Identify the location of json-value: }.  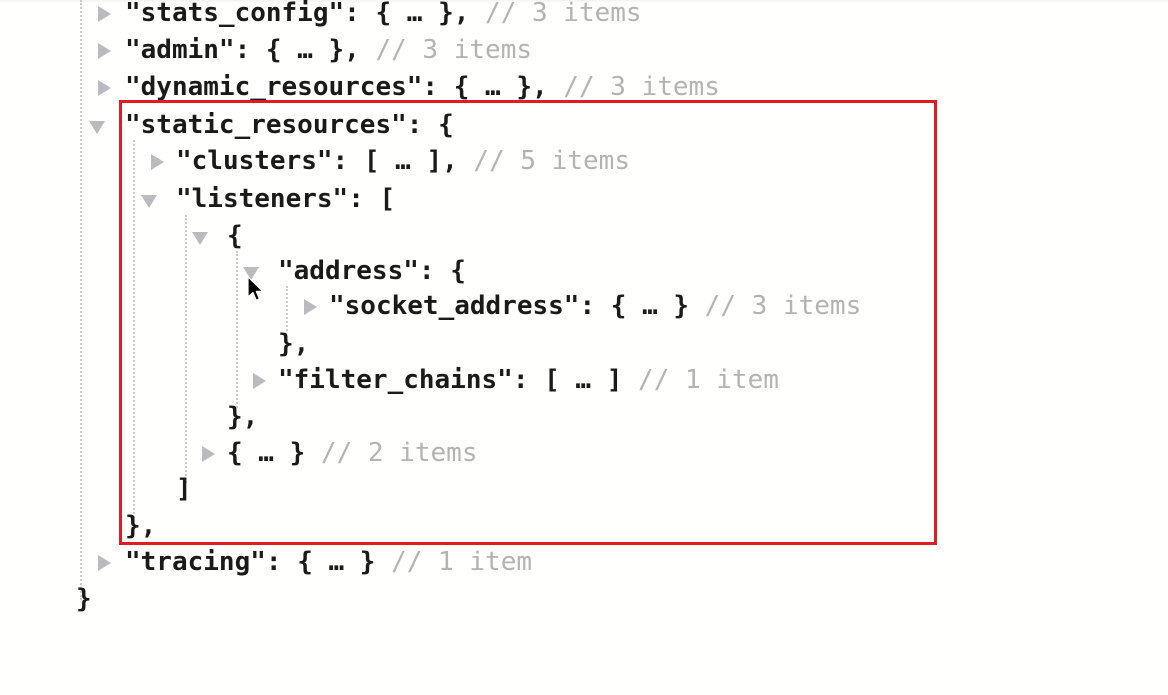
(84, 599).